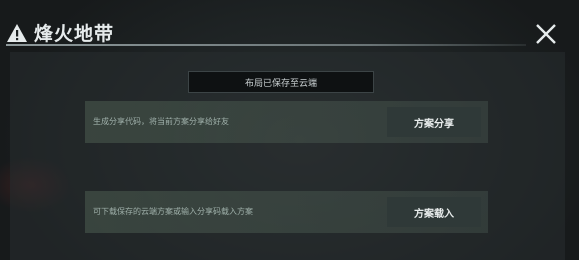 Image resolution: width=579 pixels, height=260 pixels. I want to click on close-button, so click(546, 34).